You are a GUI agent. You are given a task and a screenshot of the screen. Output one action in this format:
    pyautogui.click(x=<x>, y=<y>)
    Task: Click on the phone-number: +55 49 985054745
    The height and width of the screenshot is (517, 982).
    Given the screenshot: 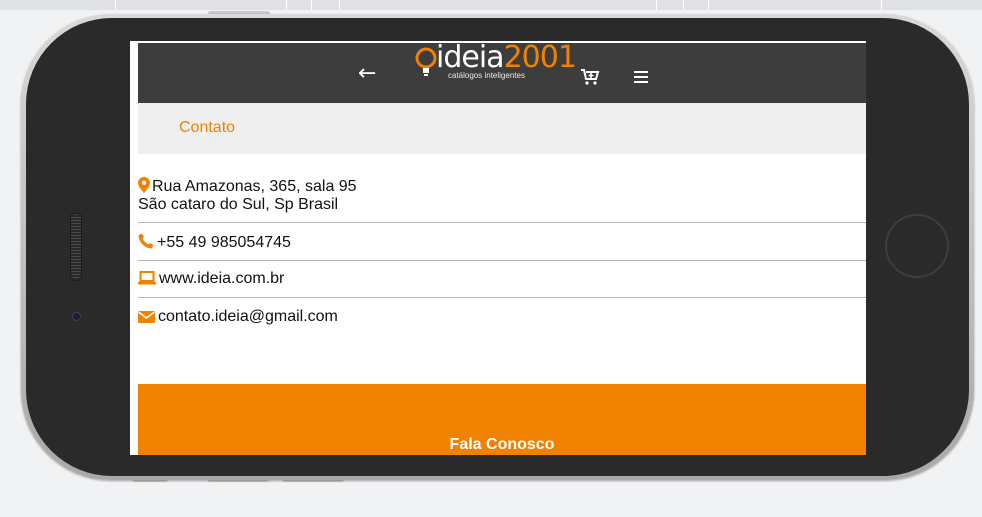 What is the action you would take?
    pyautogui.click(x=224, y=242)
    